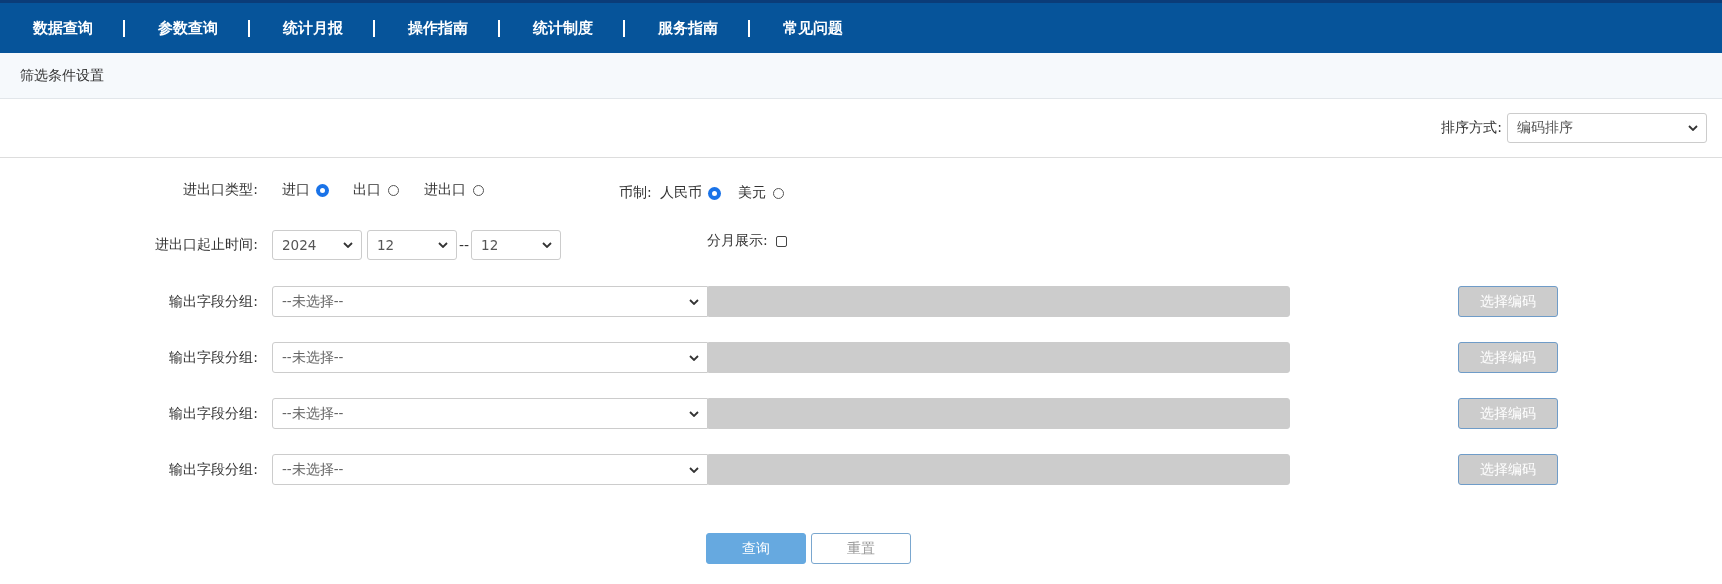  Describe the element at coordinates (62, 75) in the screenshot. I see `panel-title: 筛选条件设置` at that location.